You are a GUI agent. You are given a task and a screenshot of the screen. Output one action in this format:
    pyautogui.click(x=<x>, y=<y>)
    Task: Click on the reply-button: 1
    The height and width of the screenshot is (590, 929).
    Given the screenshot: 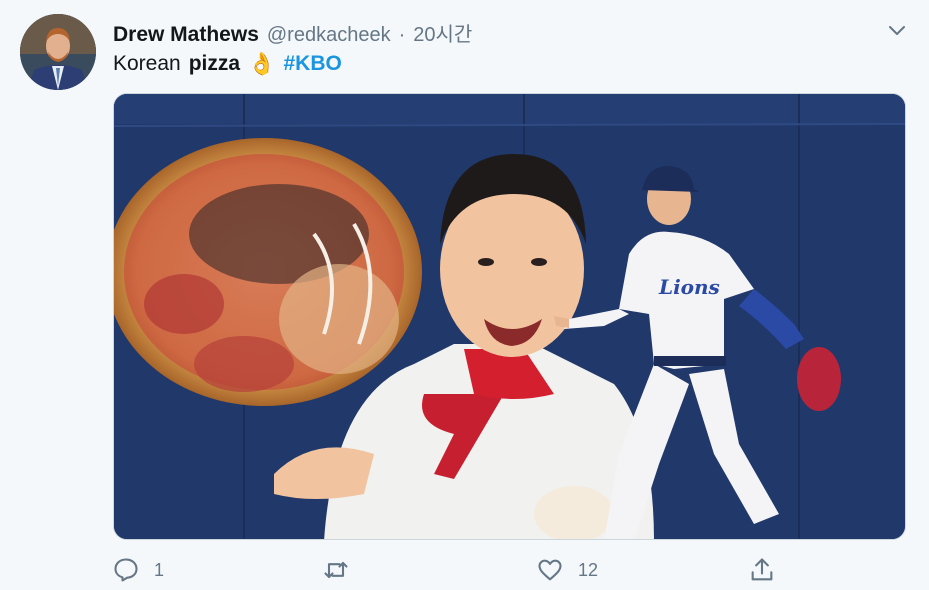 What is the action you would take?
    pyautogui.click(x=138, y=570)
    